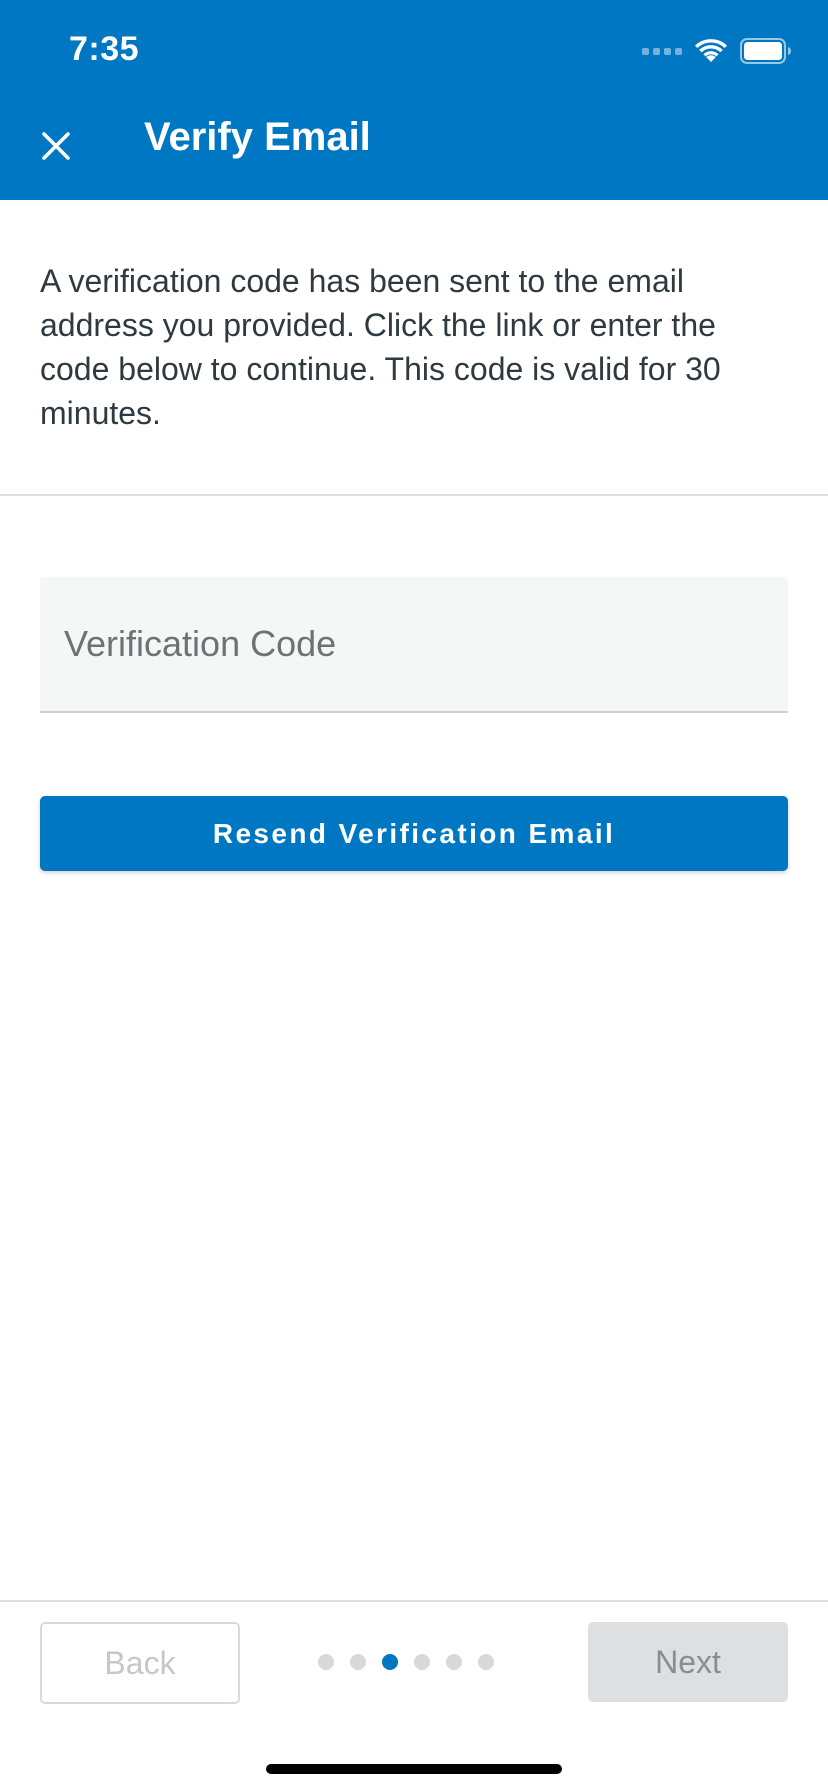 Image resolution: width=828 pixels, height=1792 pixels. Describe the element at coordinates (140, 1663) in the screenshot. I see `back-button: Back` at that location.